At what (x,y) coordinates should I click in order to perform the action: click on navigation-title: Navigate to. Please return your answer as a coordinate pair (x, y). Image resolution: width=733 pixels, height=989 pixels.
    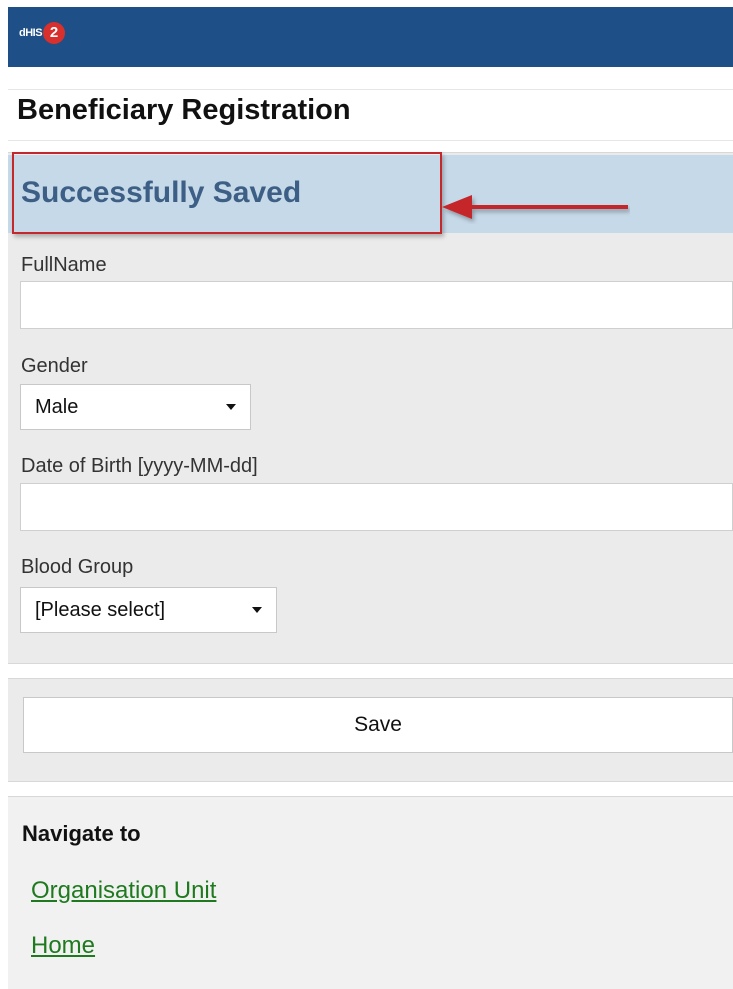
    Looking at the image, I should click on (81, 833).